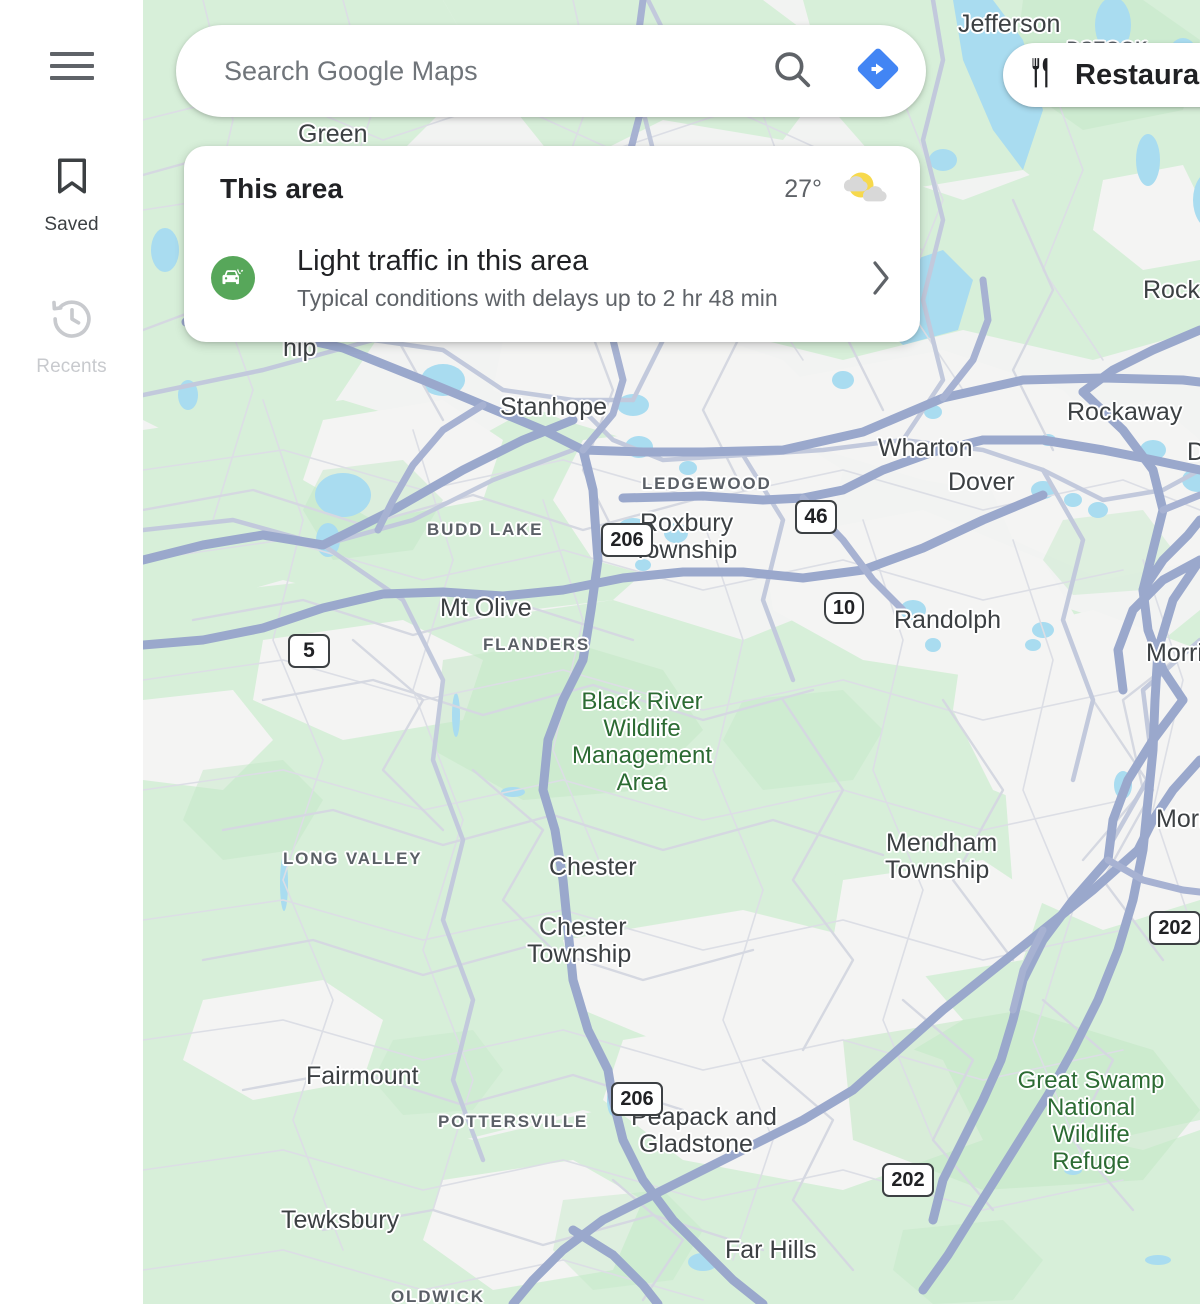  Describe the element at coordinates (1043, 75) in the screenshot. I see `restaurant-fork-knife-icon` at that location.